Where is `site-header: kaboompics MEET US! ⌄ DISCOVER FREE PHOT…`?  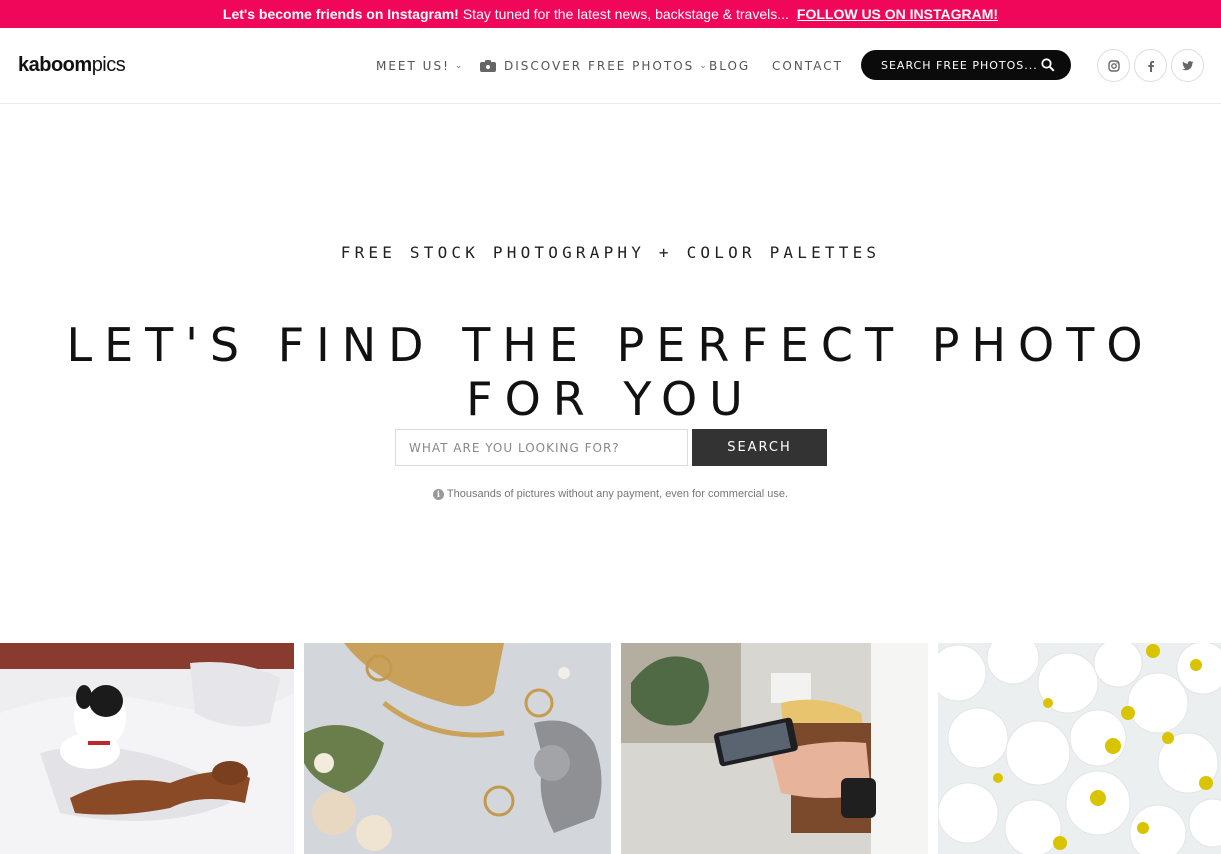 site-header: kaboompics MEET US! ⌄ DISCOVER FREE PHOT… is located at coordinates (610, 66).